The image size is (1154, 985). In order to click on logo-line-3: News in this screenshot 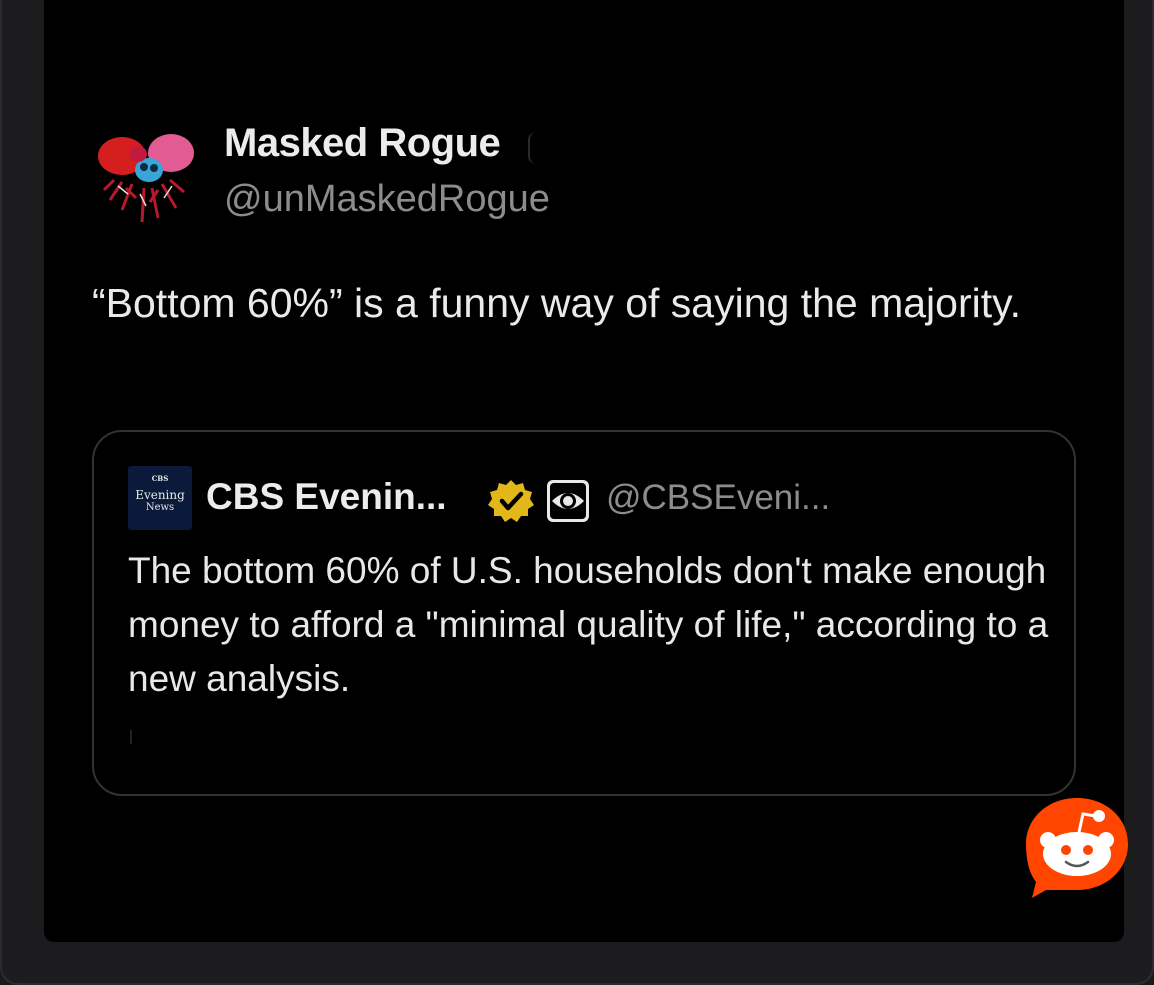, I will do `click(160, 507)`.